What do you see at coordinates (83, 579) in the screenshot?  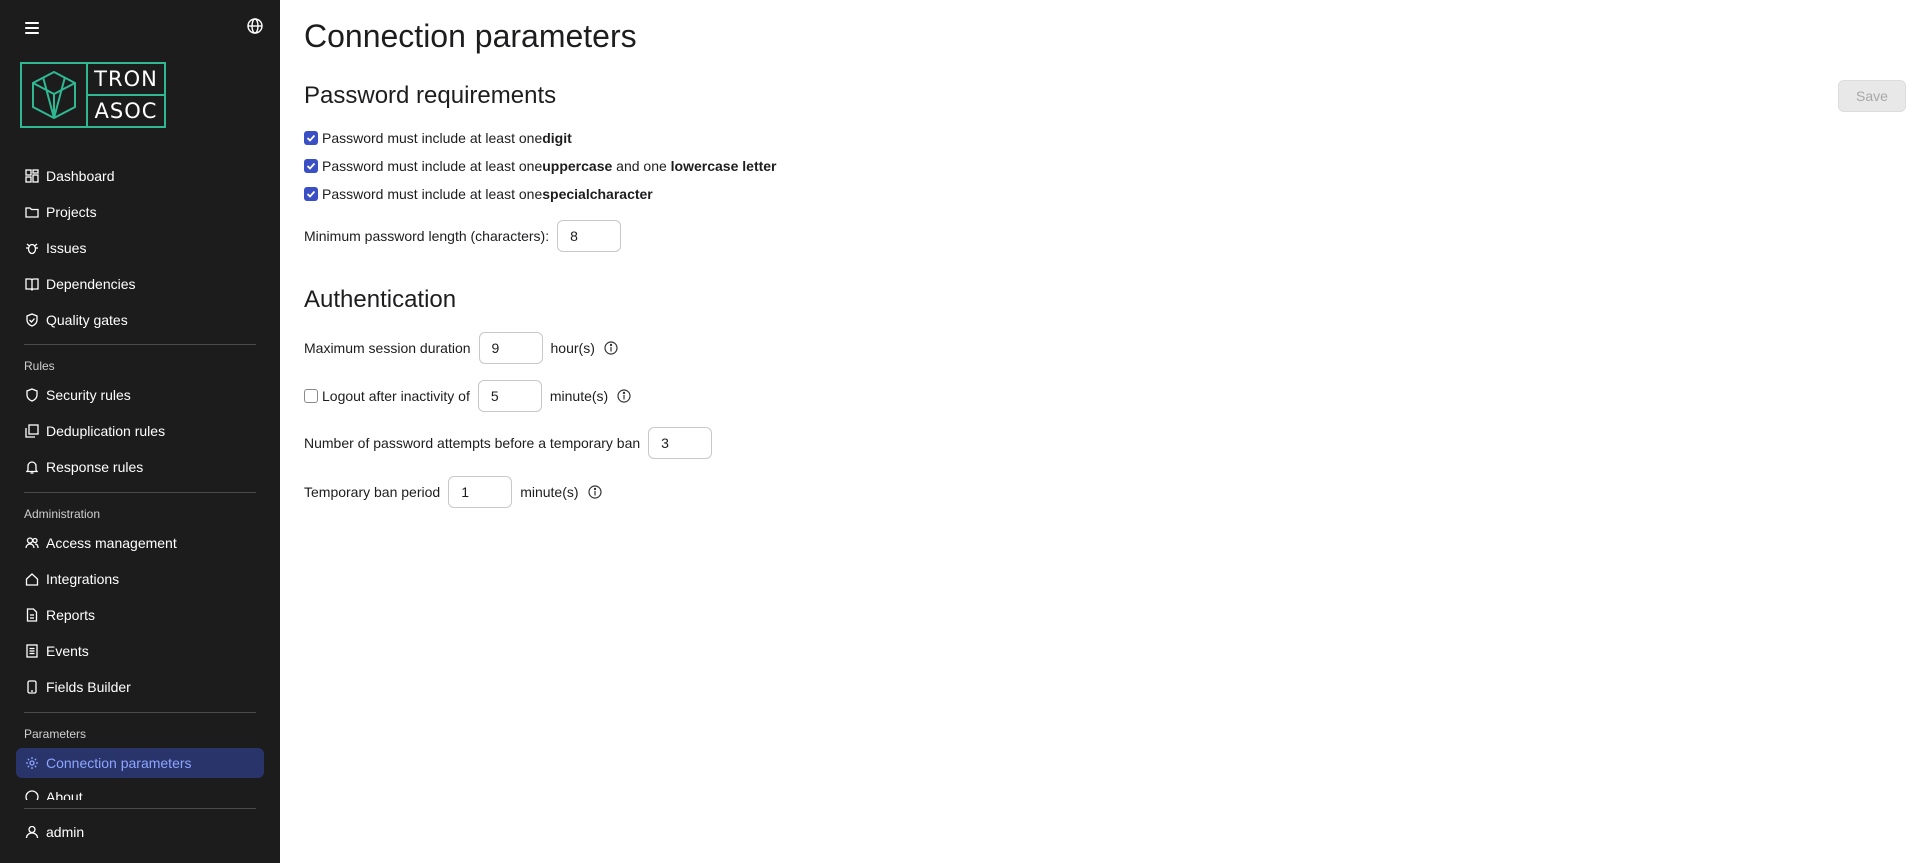 I see `sidebar-item-label: Integrations` at bounding box center [83, 579].